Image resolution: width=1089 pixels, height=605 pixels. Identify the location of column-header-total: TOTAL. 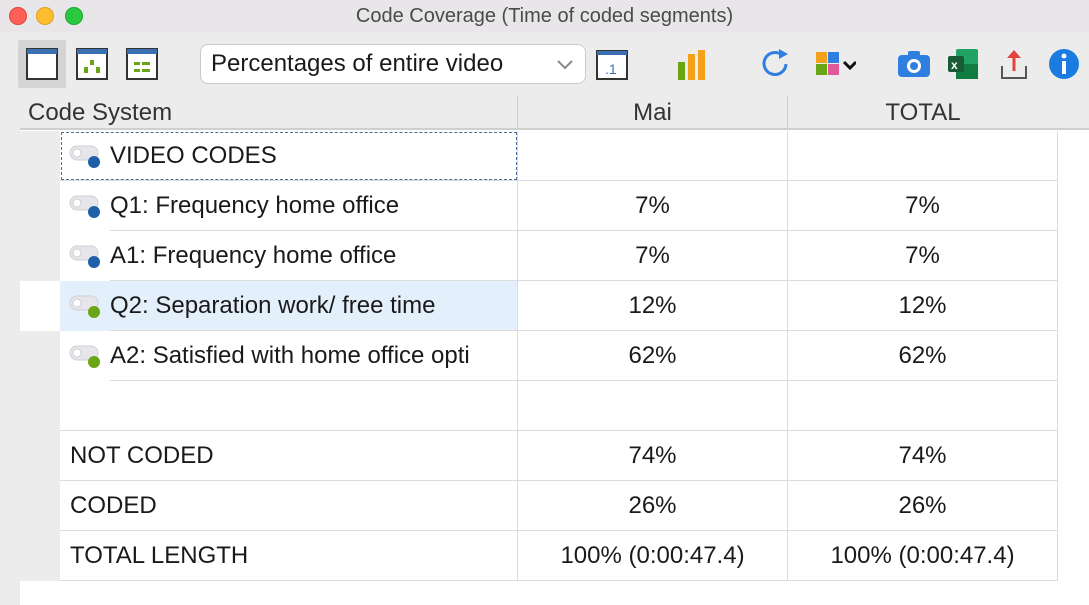
(923, 113).